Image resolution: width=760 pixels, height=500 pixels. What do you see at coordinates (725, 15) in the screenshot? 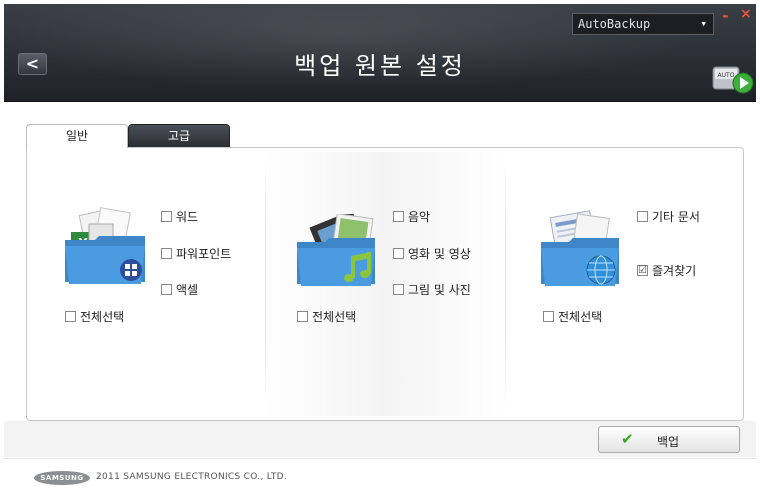
I see `minimize-button: -` at bounding box center [725, 15].